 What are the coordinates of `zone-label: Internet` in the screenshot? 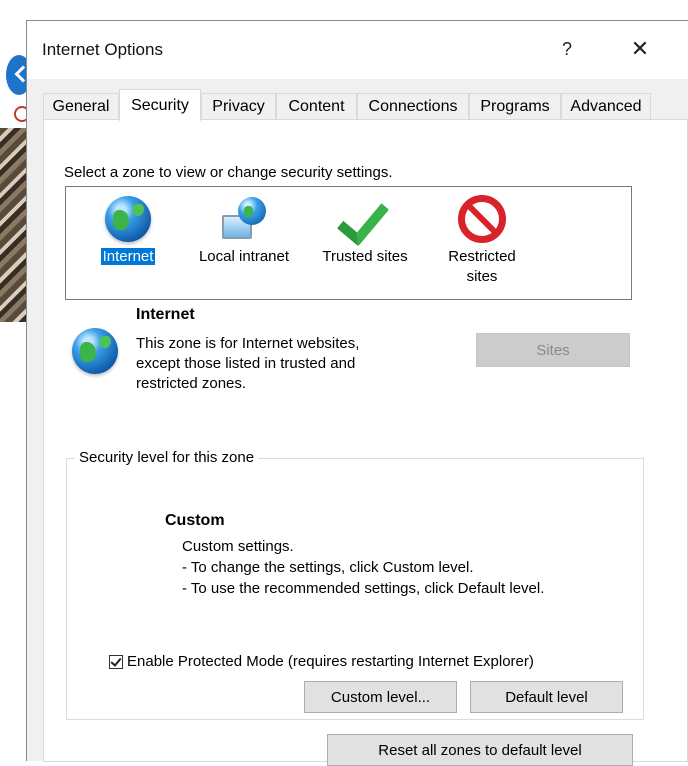 It's located at (128, 256).